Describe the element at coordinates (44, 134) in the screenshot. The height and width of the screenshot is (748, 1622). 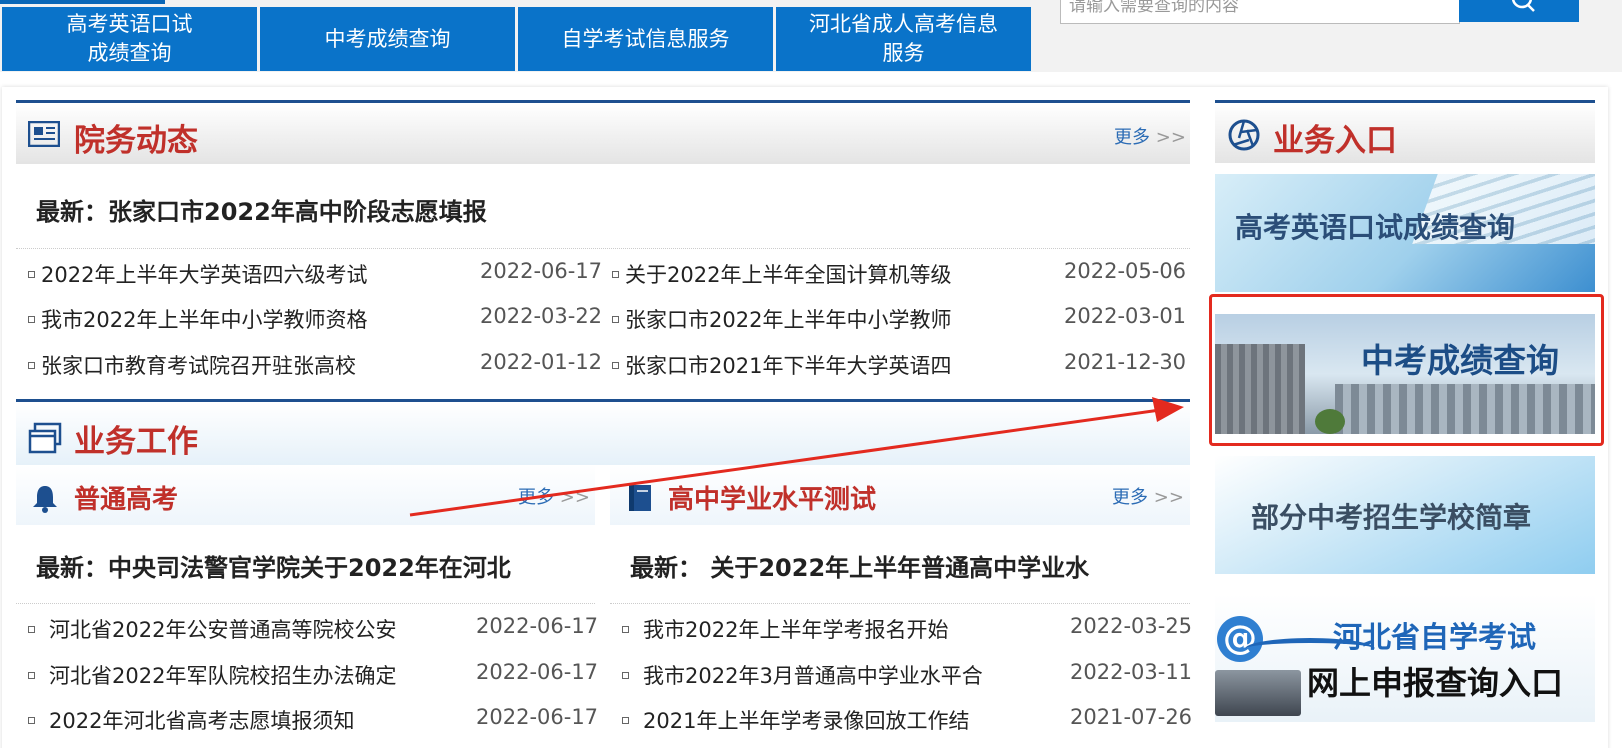
I see `newspaper-icon` at that location.